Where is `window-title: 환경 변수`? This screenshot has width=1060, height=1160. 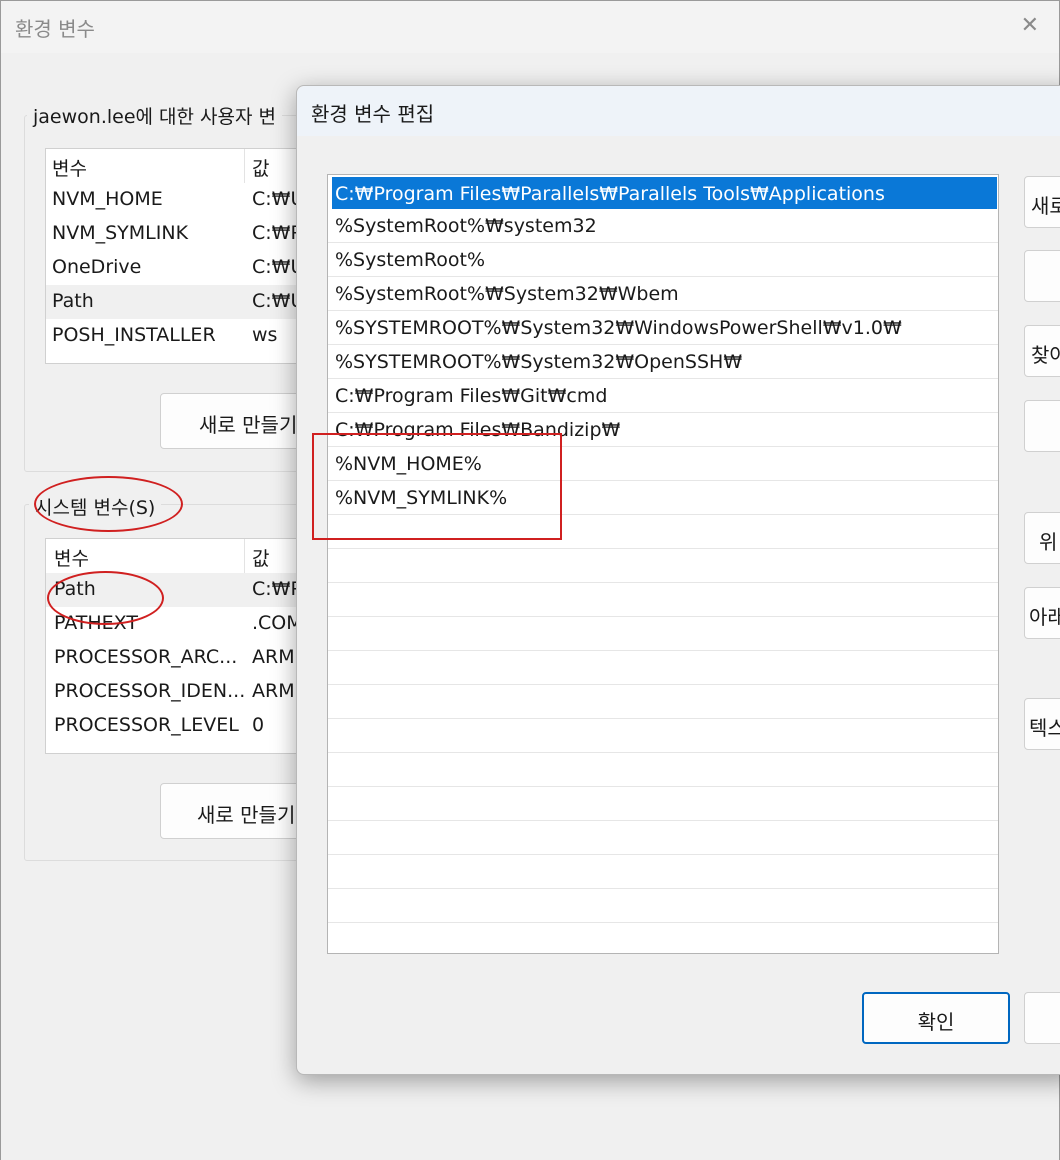
window-title: 환경 변수 is located at coordinates (55, 29).